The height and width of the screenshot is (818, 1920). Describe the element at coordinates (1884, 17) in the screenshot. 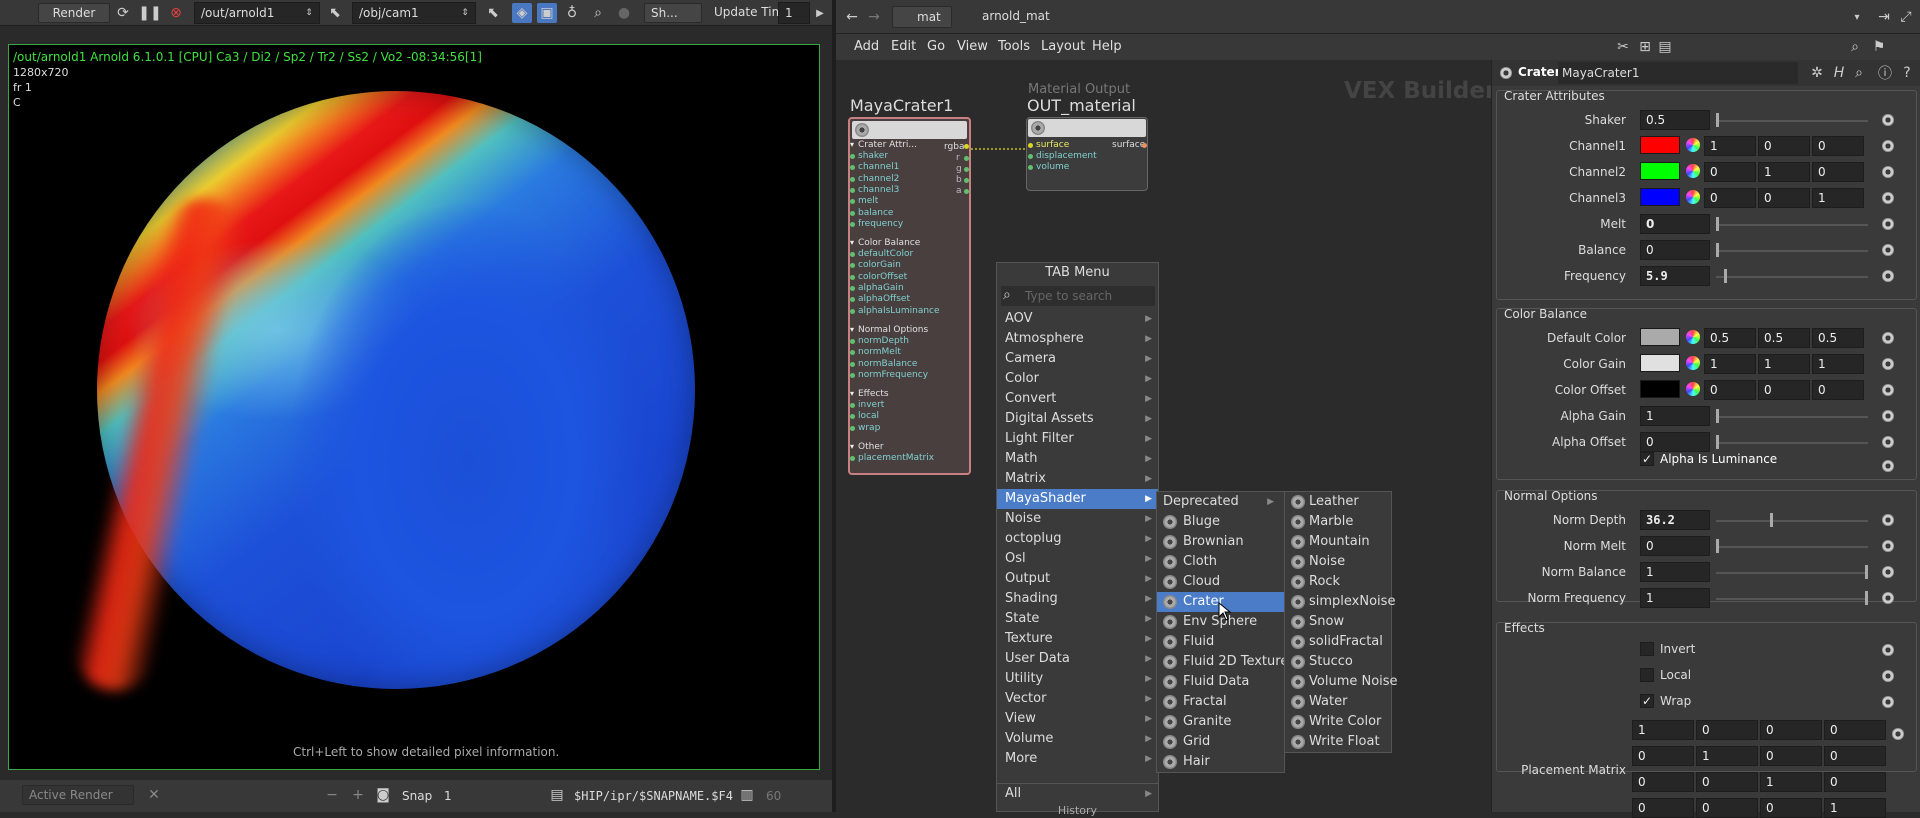

I see `pin-icon: ⇥` at that location.